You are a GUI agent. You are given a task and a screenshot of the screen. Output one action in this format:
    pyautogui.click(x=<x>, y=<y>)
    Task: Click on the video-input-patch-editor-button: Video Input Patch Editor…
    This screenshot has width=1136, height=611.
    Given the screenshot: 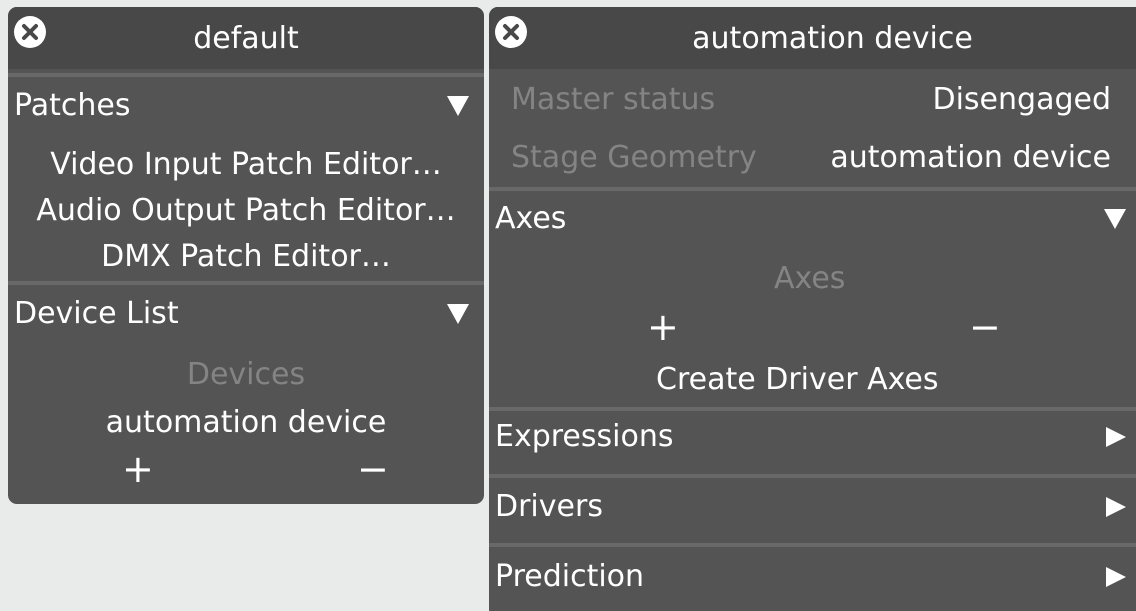 What is the action you would take?
    pyautogui.click(x=246, y=165)
    